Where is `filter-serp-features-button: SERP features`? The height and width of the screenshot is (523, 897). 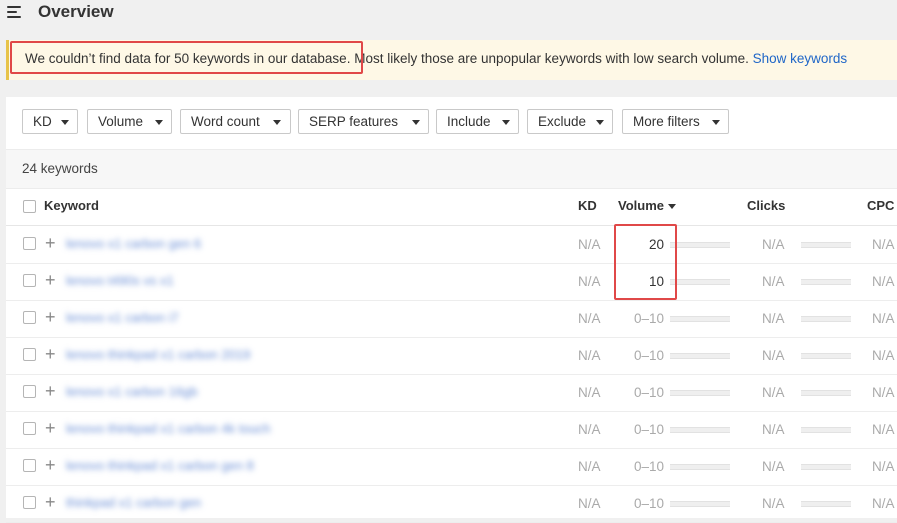 filter-serp-features-button: SERP features is located at coordinates (363, 121).